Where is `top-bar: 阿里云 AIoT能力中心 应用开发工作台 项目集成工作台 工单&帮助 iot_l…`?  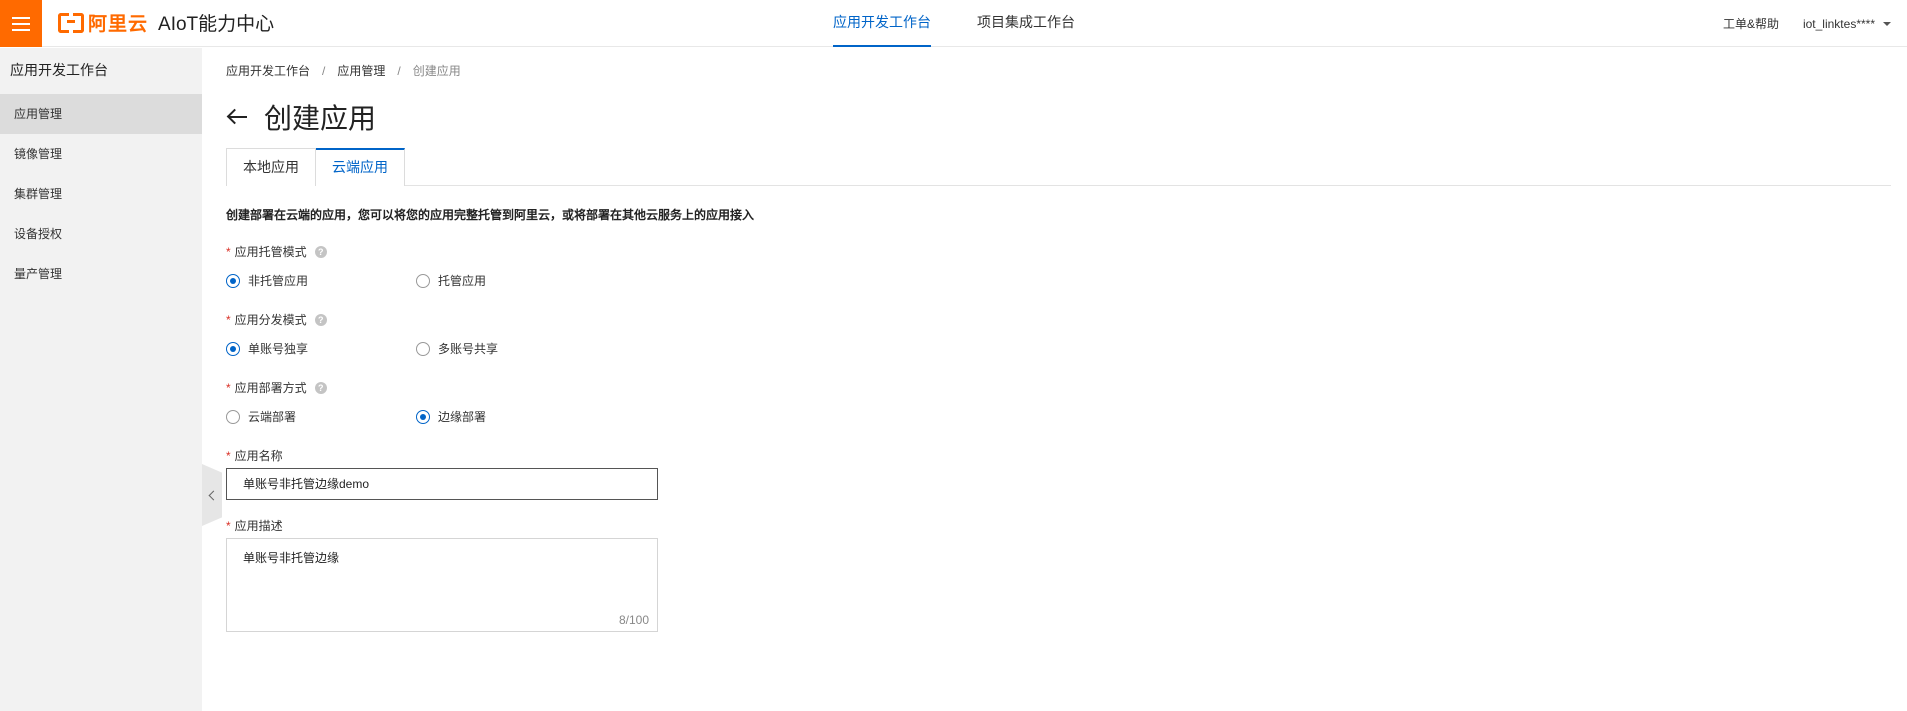 top-bar: 阿里云 AIoT能力中心 应用开发工作台 项目集成工作台 工单&帮助 iot_l… is located at coordinates (953, 23).